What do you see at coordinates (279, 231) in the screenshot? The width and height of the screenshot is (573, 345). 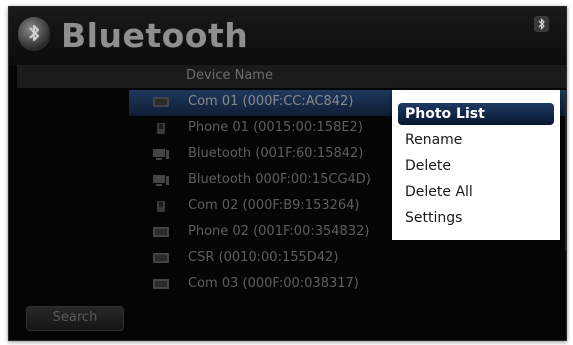 I see `device-name: Phone 02 (001F:00:354832)` at bounding box center [279, 231].